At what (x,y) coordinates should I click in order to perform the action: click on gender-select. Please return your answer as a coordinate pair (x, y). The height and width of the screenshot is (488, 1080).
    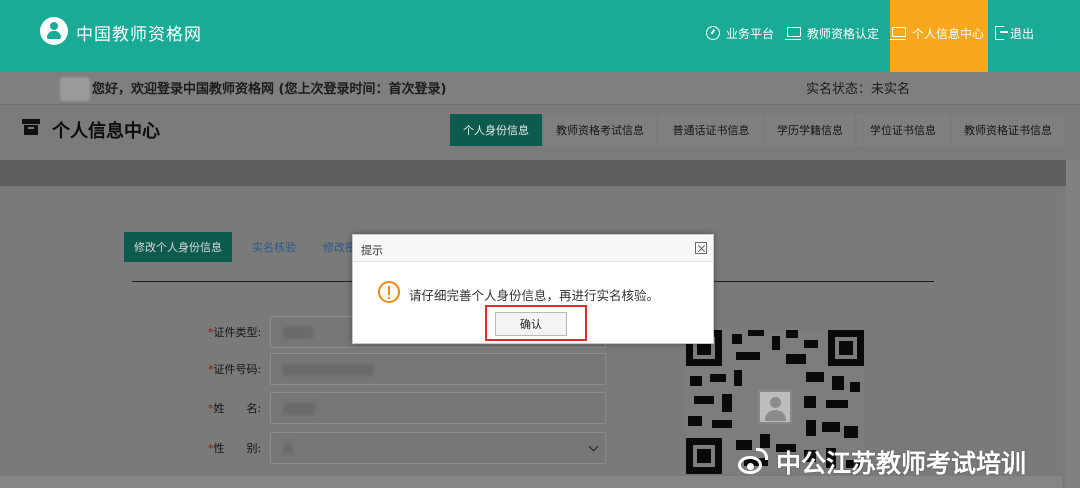
    Looking at the image, I should click on (438, 448).